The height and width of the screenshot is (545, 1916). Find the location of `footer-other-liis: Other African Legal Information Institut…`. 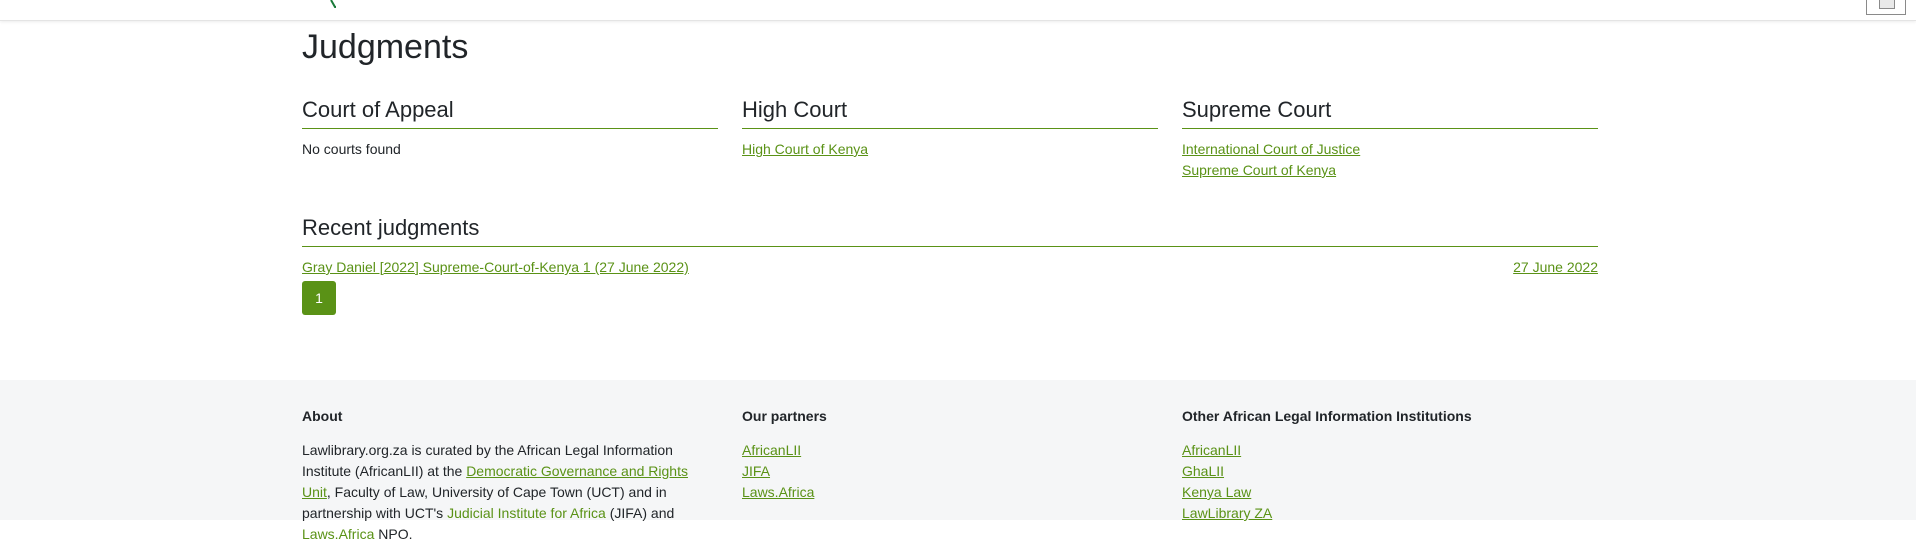

footer-other-liis: Other African Legal Information Institut… is located at coordinates (1390, 465).